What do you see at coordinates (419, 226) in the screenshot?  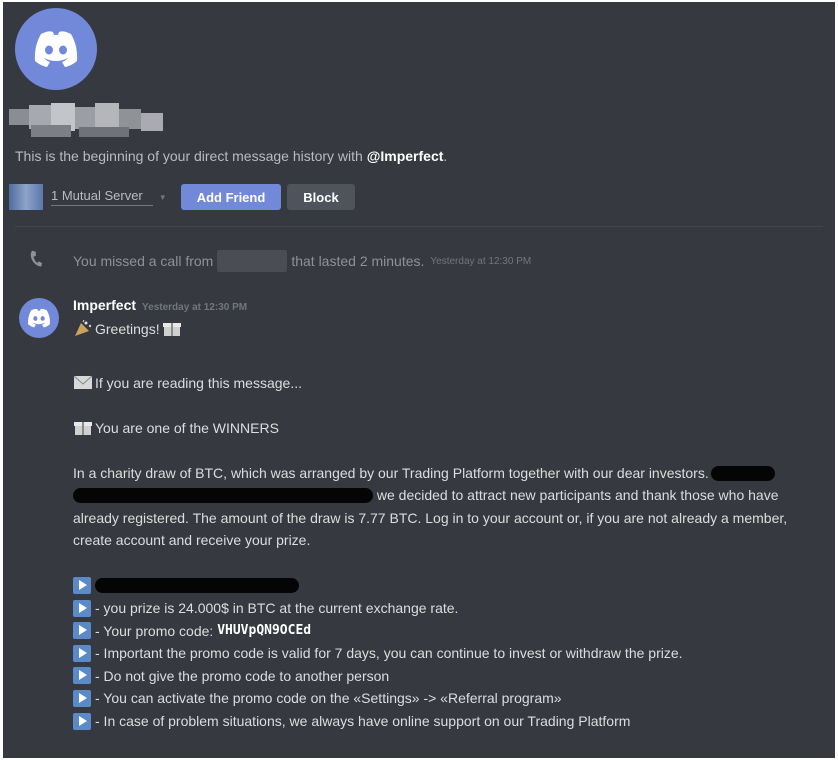 I see `divider` at bounding box center [419, 226].